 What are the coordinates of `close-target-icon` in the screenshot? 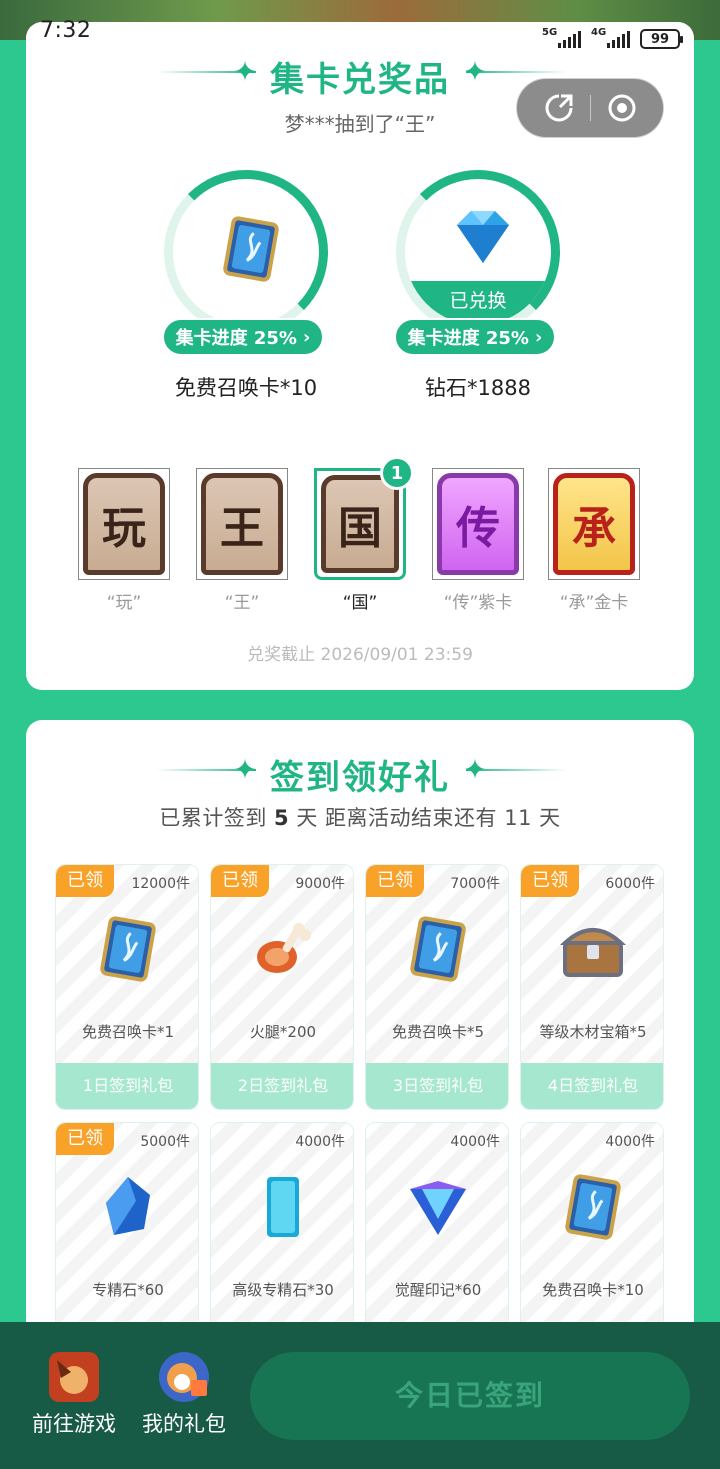 It's located at (622, 108).